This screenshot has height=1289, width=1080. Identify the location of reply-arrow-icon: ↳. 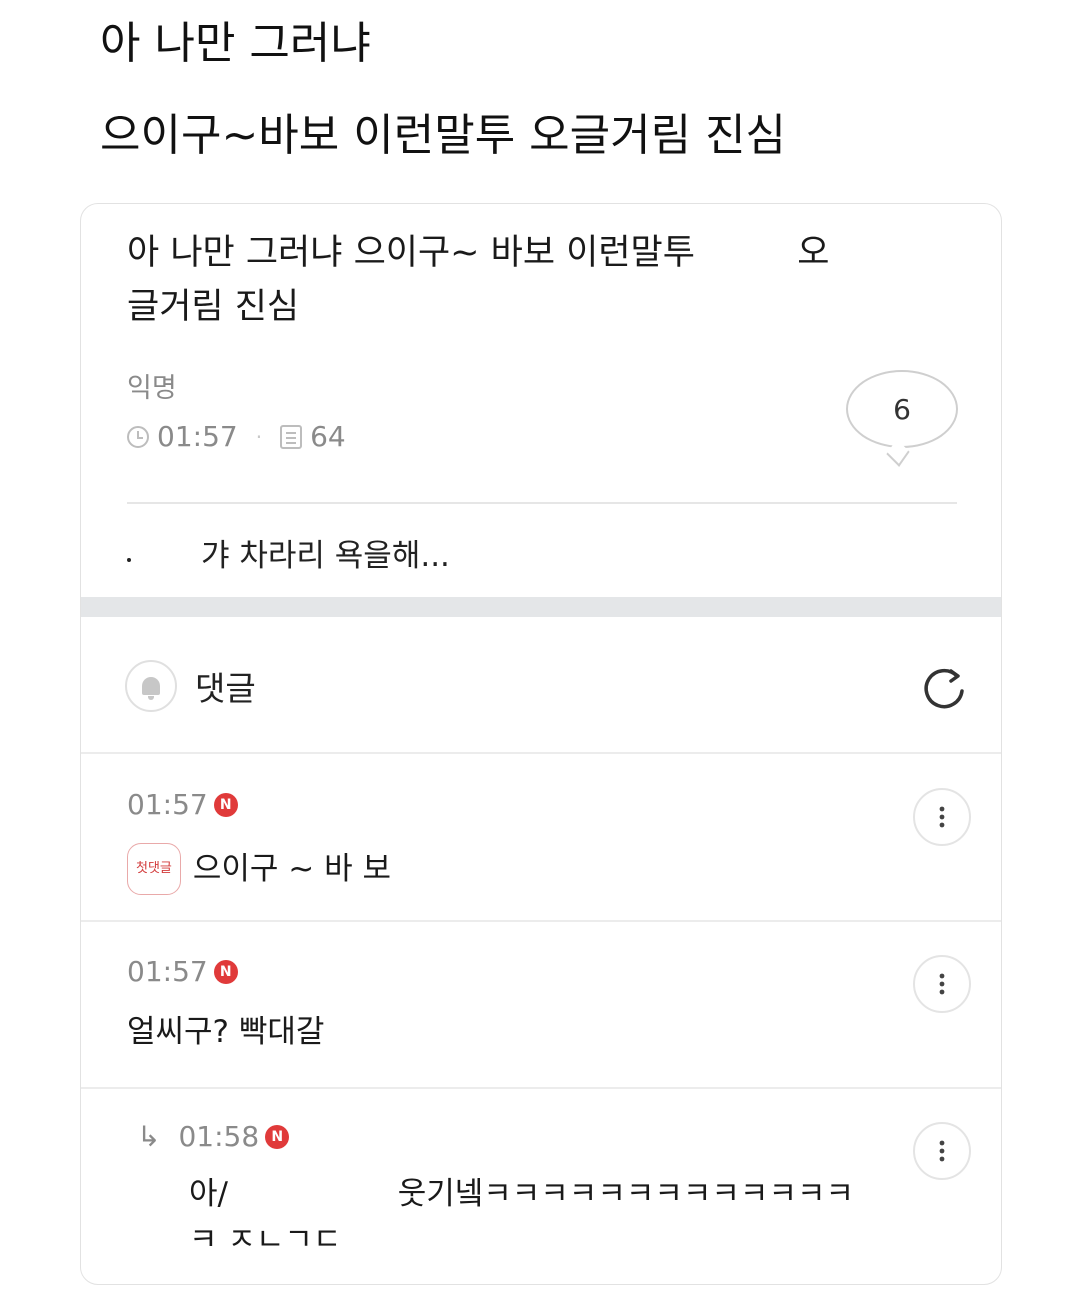
(149, 1136).